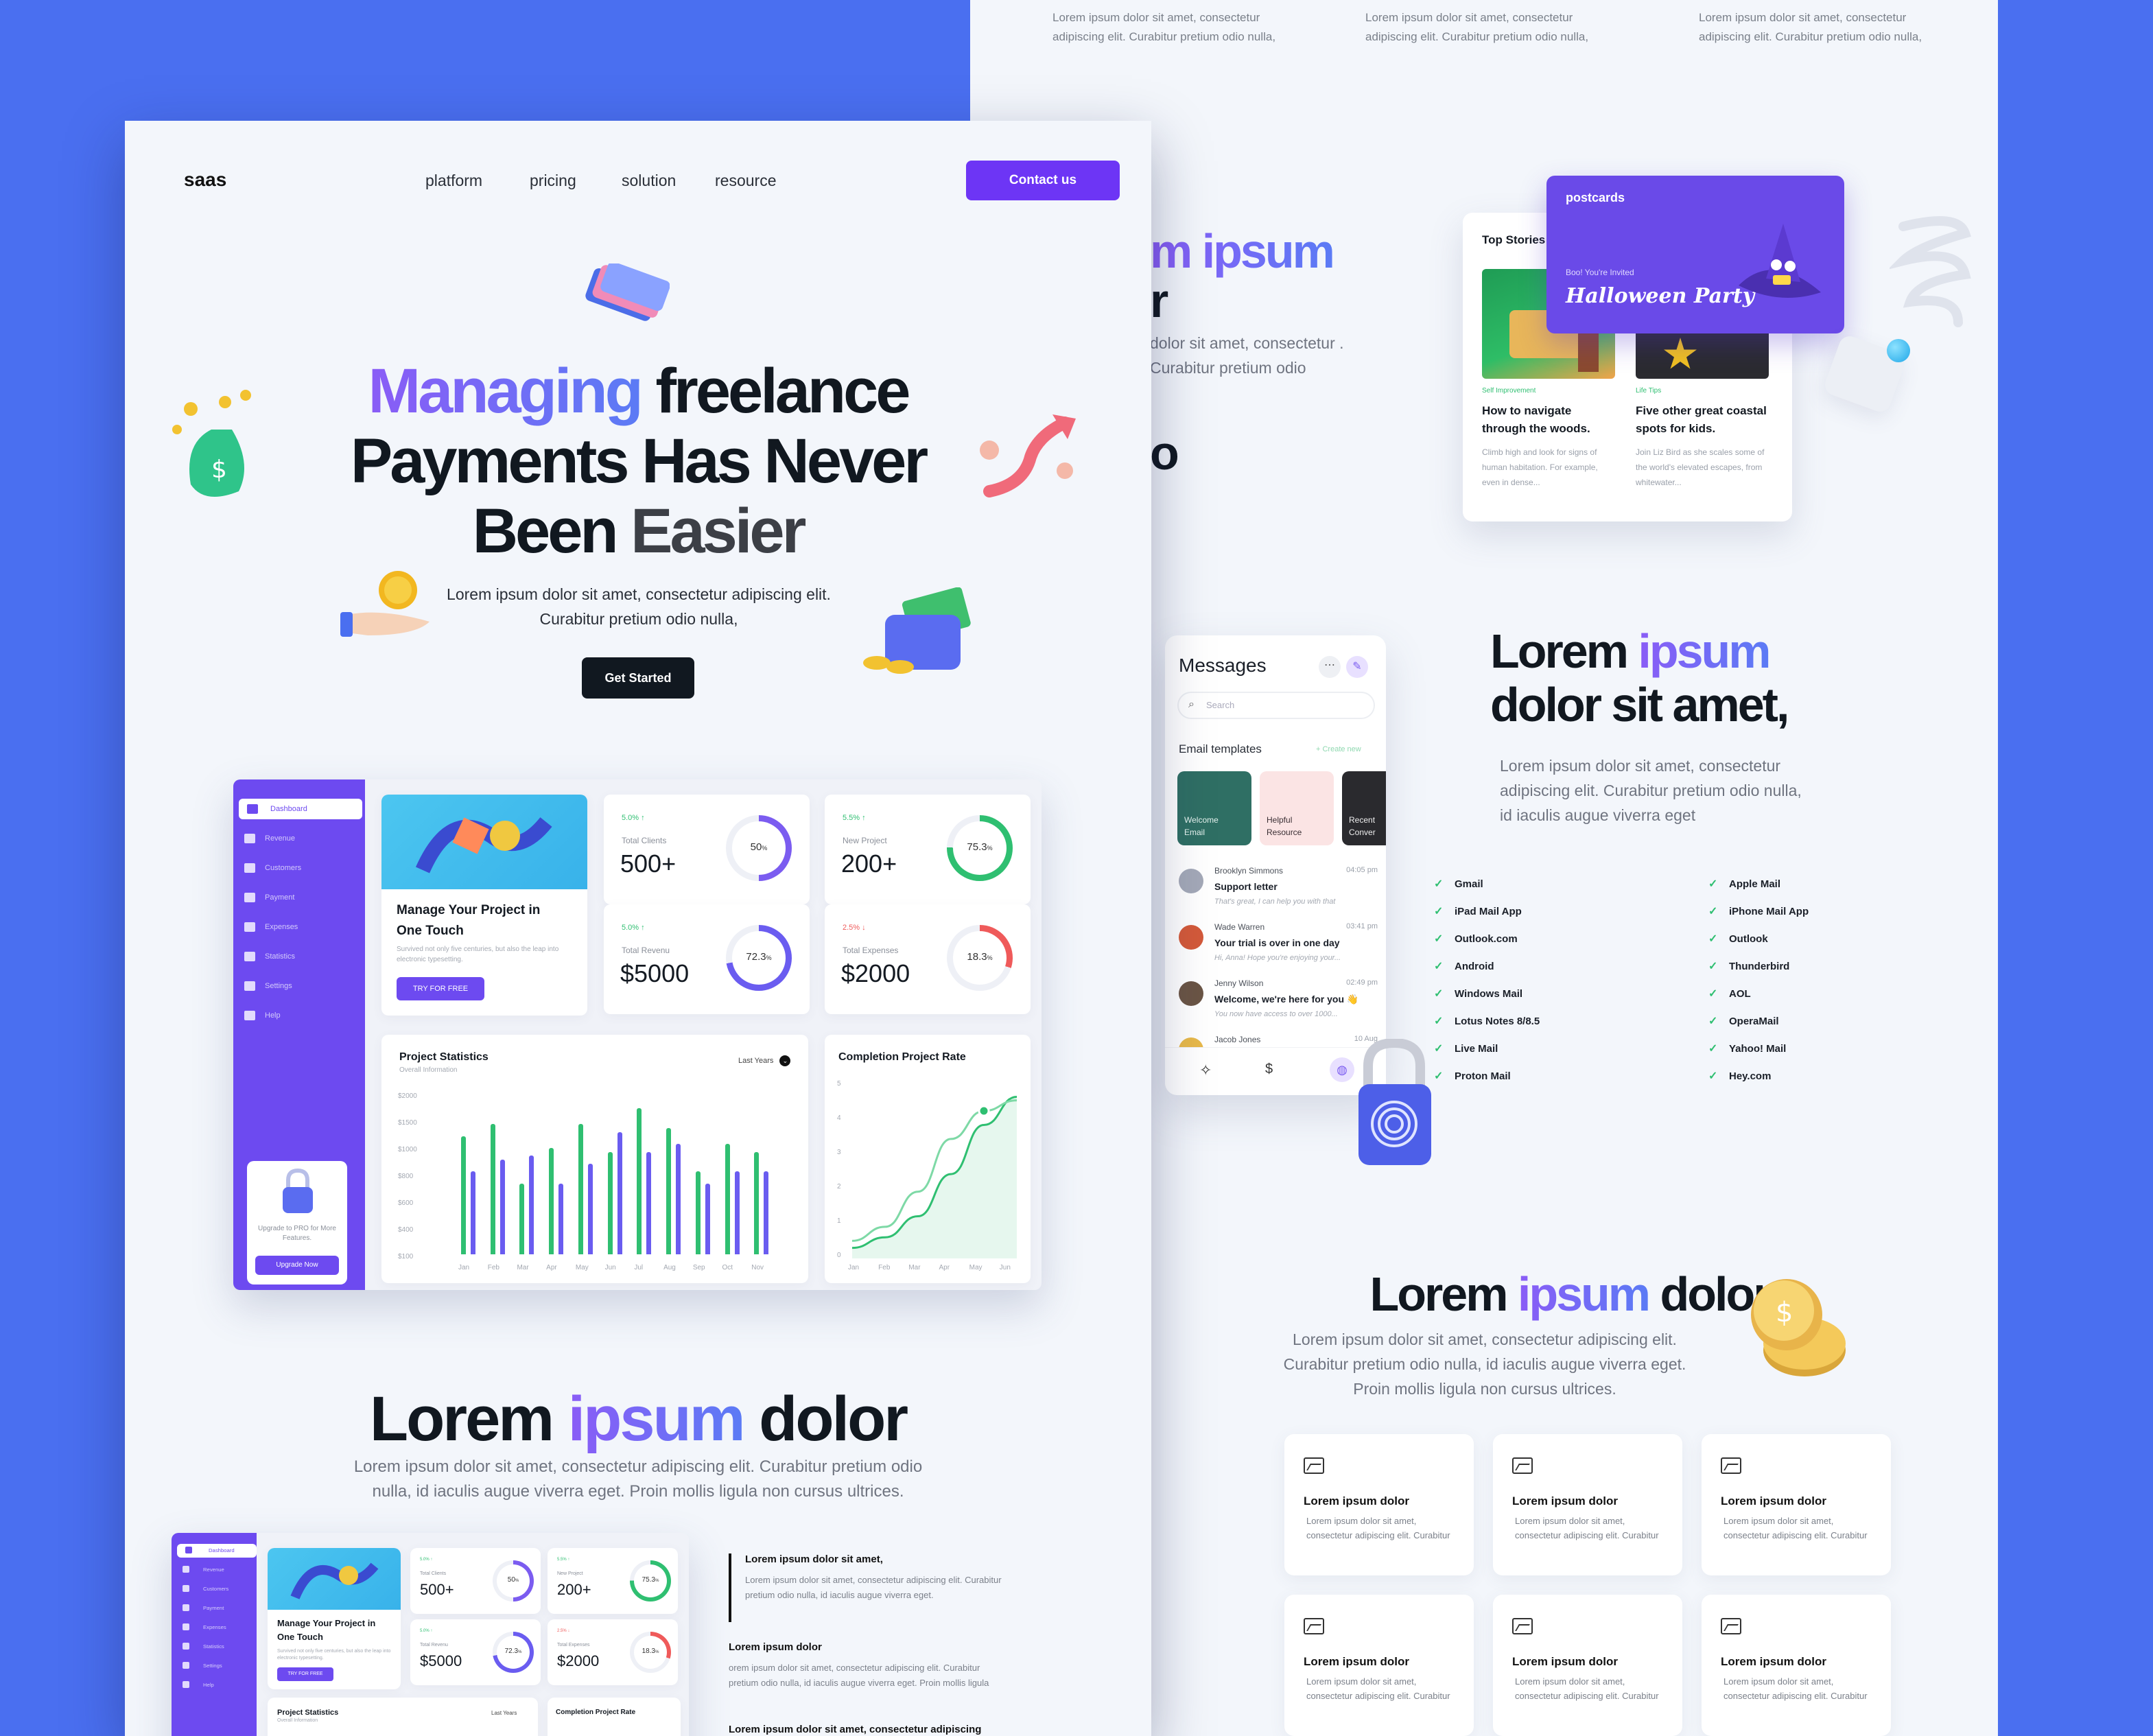 This screenshot has width=2153, height=1736. Describe the element at coordinates (1364, 808) in the screenshot. I see `template-recent: Recent Conver` at that location.